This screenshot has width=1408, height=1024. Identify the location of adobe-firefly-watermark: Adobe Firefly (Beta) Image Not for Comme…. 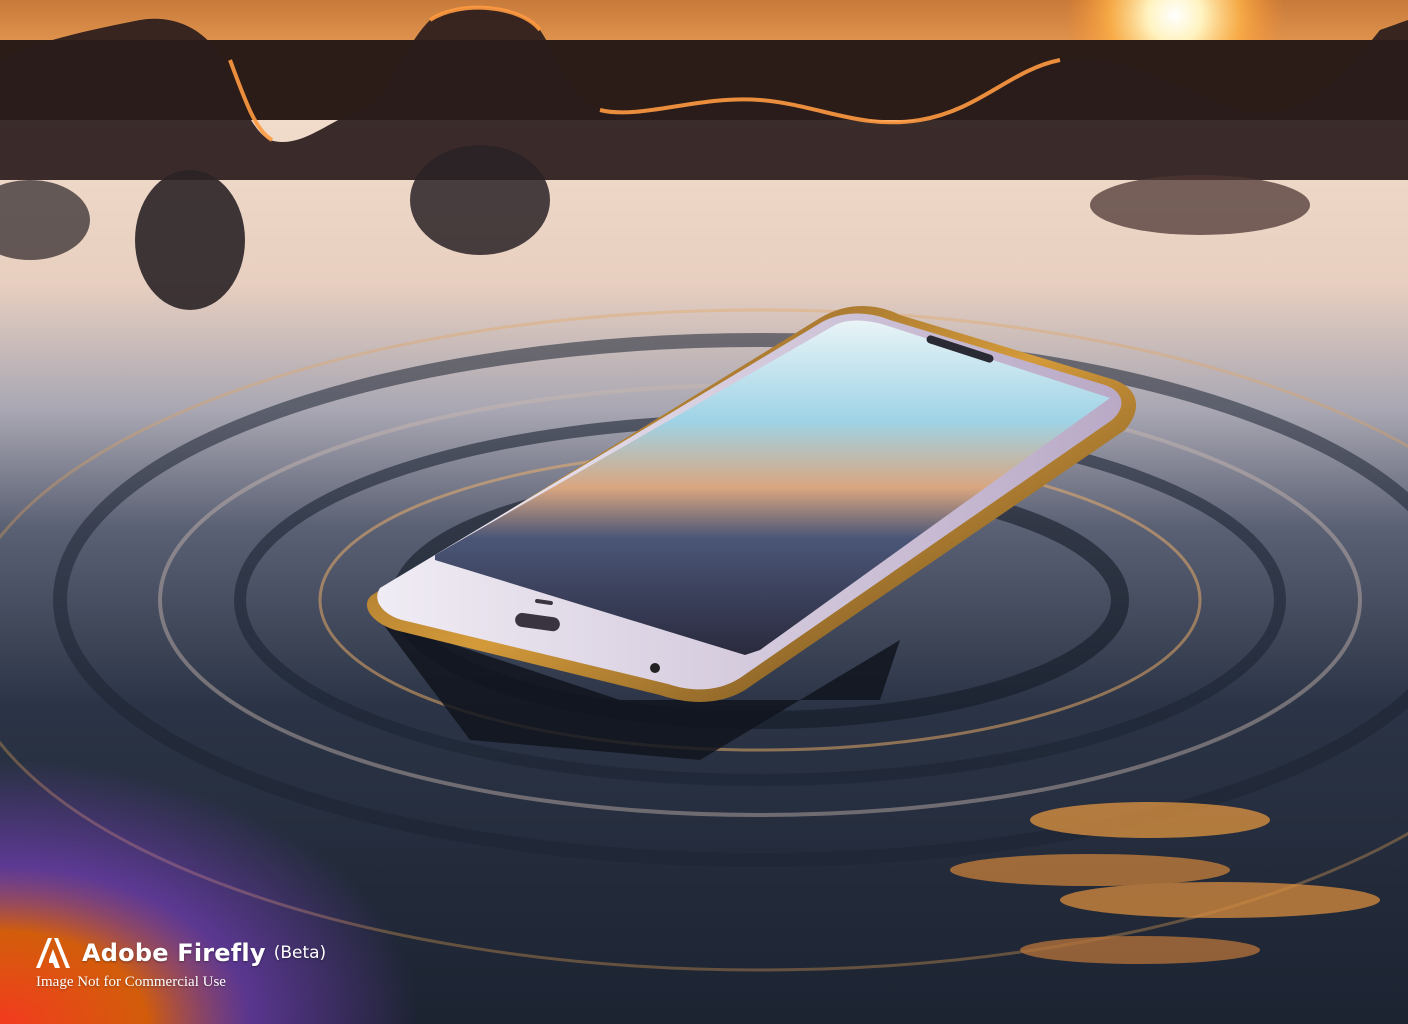
(181, 964).